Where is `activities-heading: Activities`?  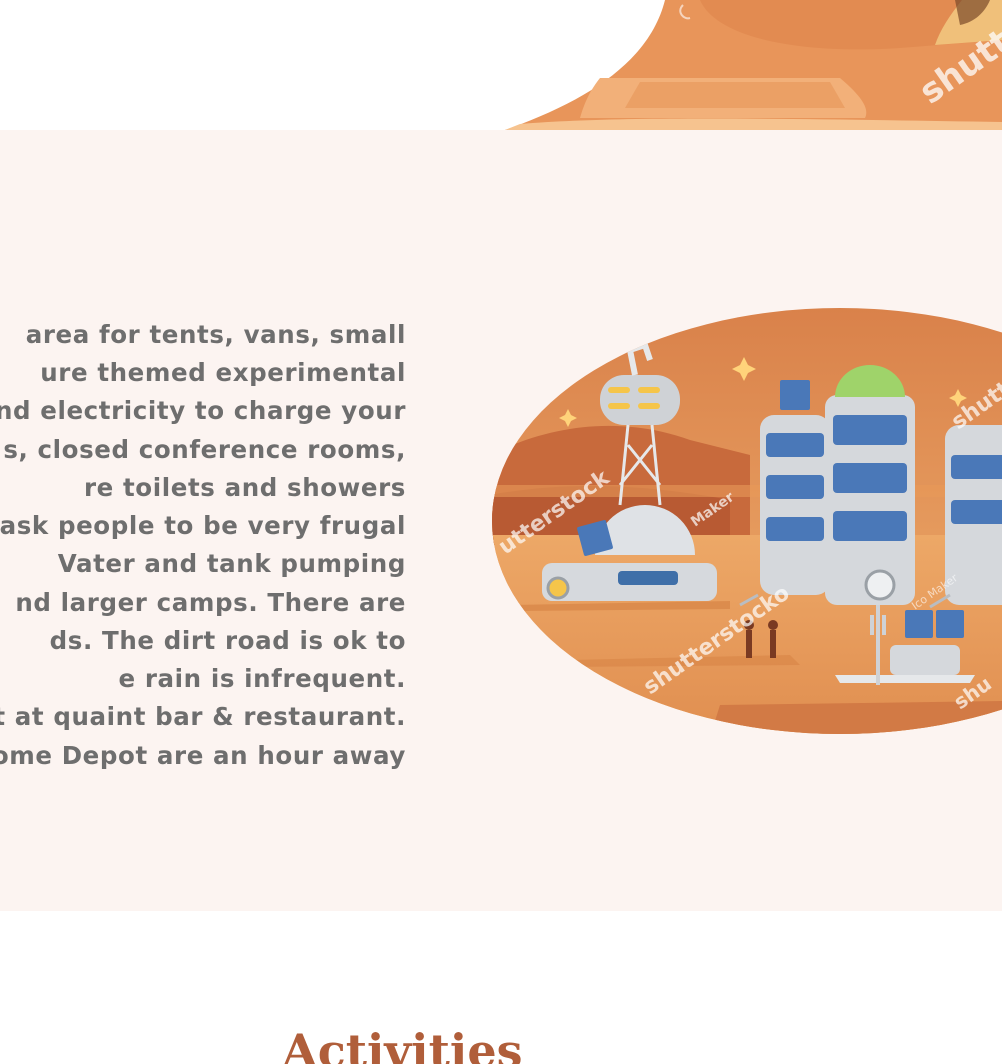
activities-heading: Activities is located at coordinates (402, 1044).